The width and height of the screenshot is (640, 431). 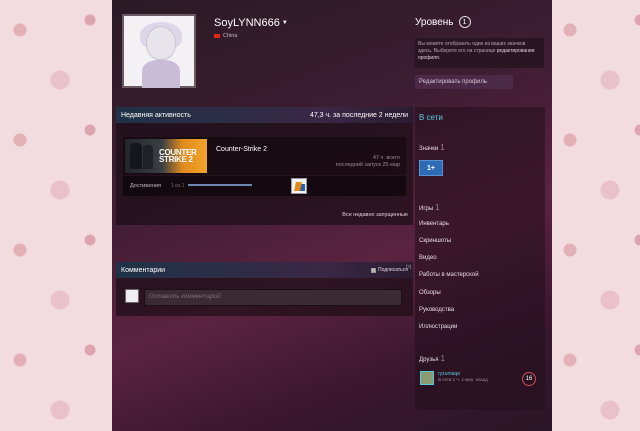 I want to click on friend-entry: ryzumaqa В сети 1 ч. 1 мин. назад, so click(x=454, y=378).